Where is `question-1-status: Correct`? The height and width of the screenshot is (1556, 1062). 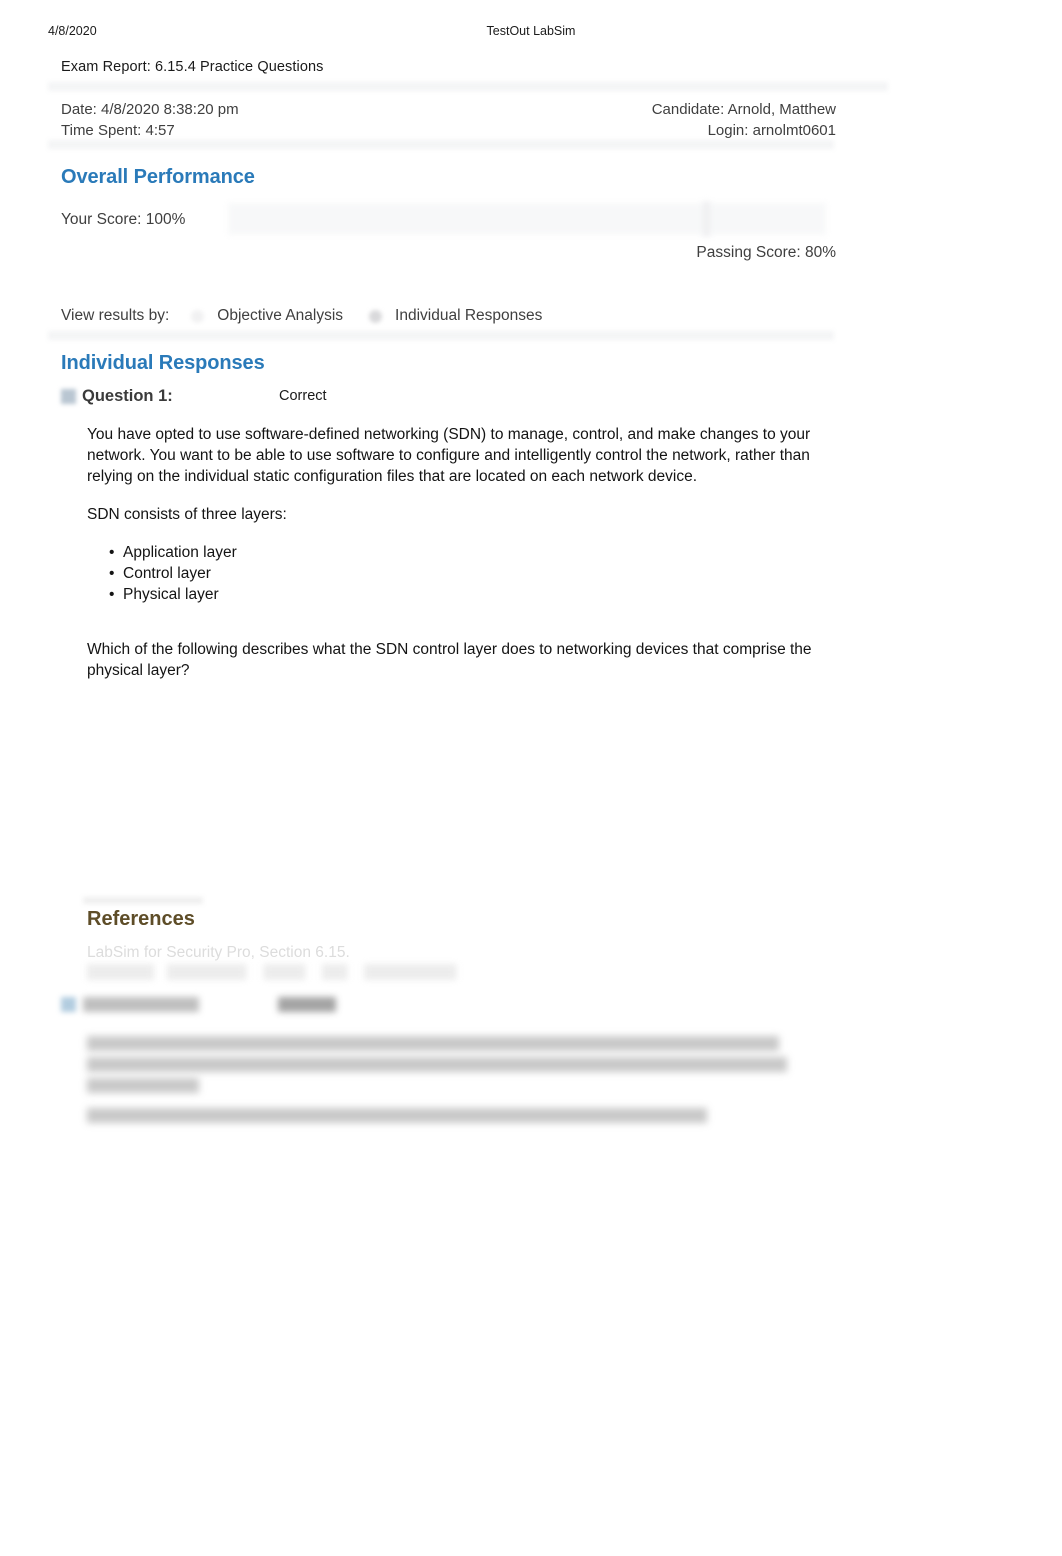
question-1-status: Correct is located at coordinates (303, 396).